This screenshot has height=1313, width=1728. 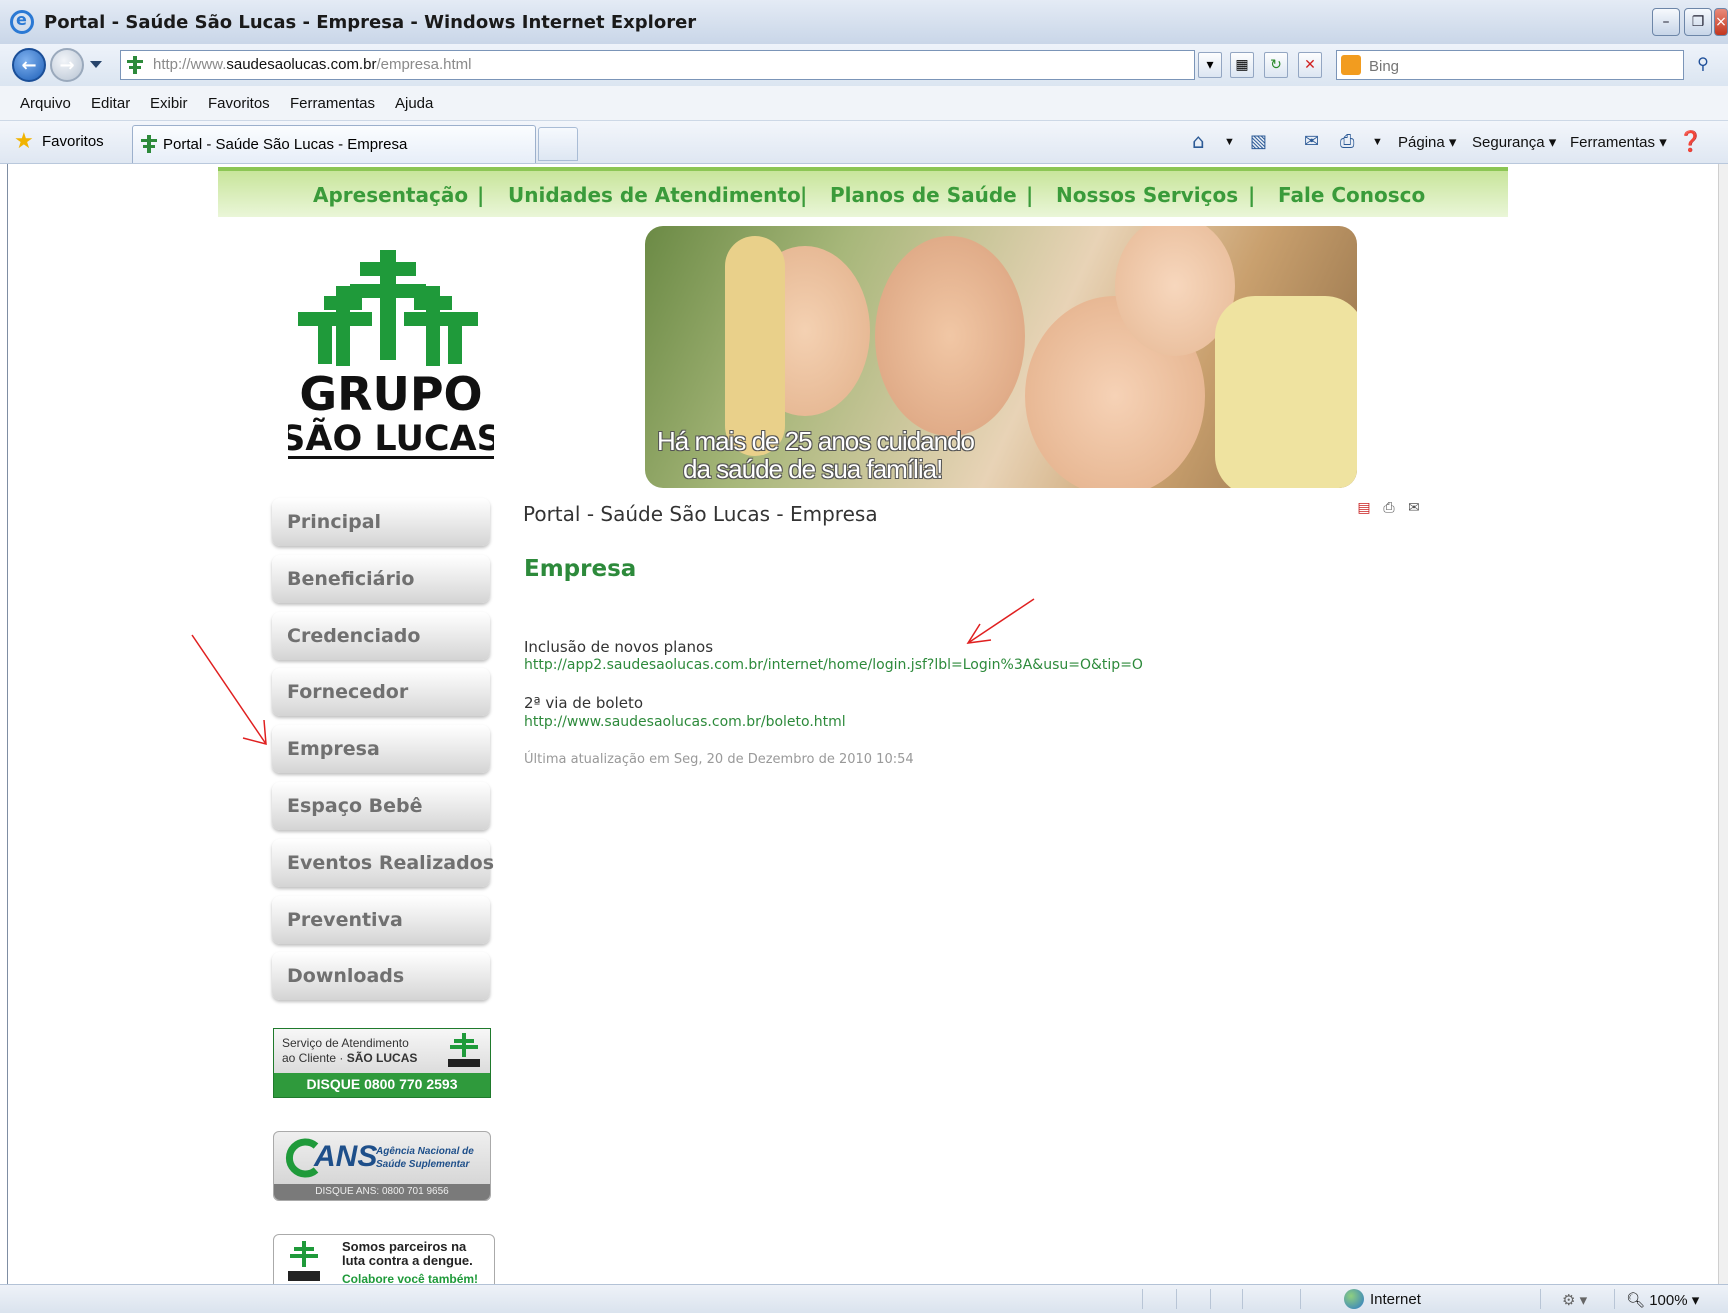 What do you see at coordinates (1347, 141) in the screenshot?
I see `print-icon: ⎙` at bounding box center [1347, 141].